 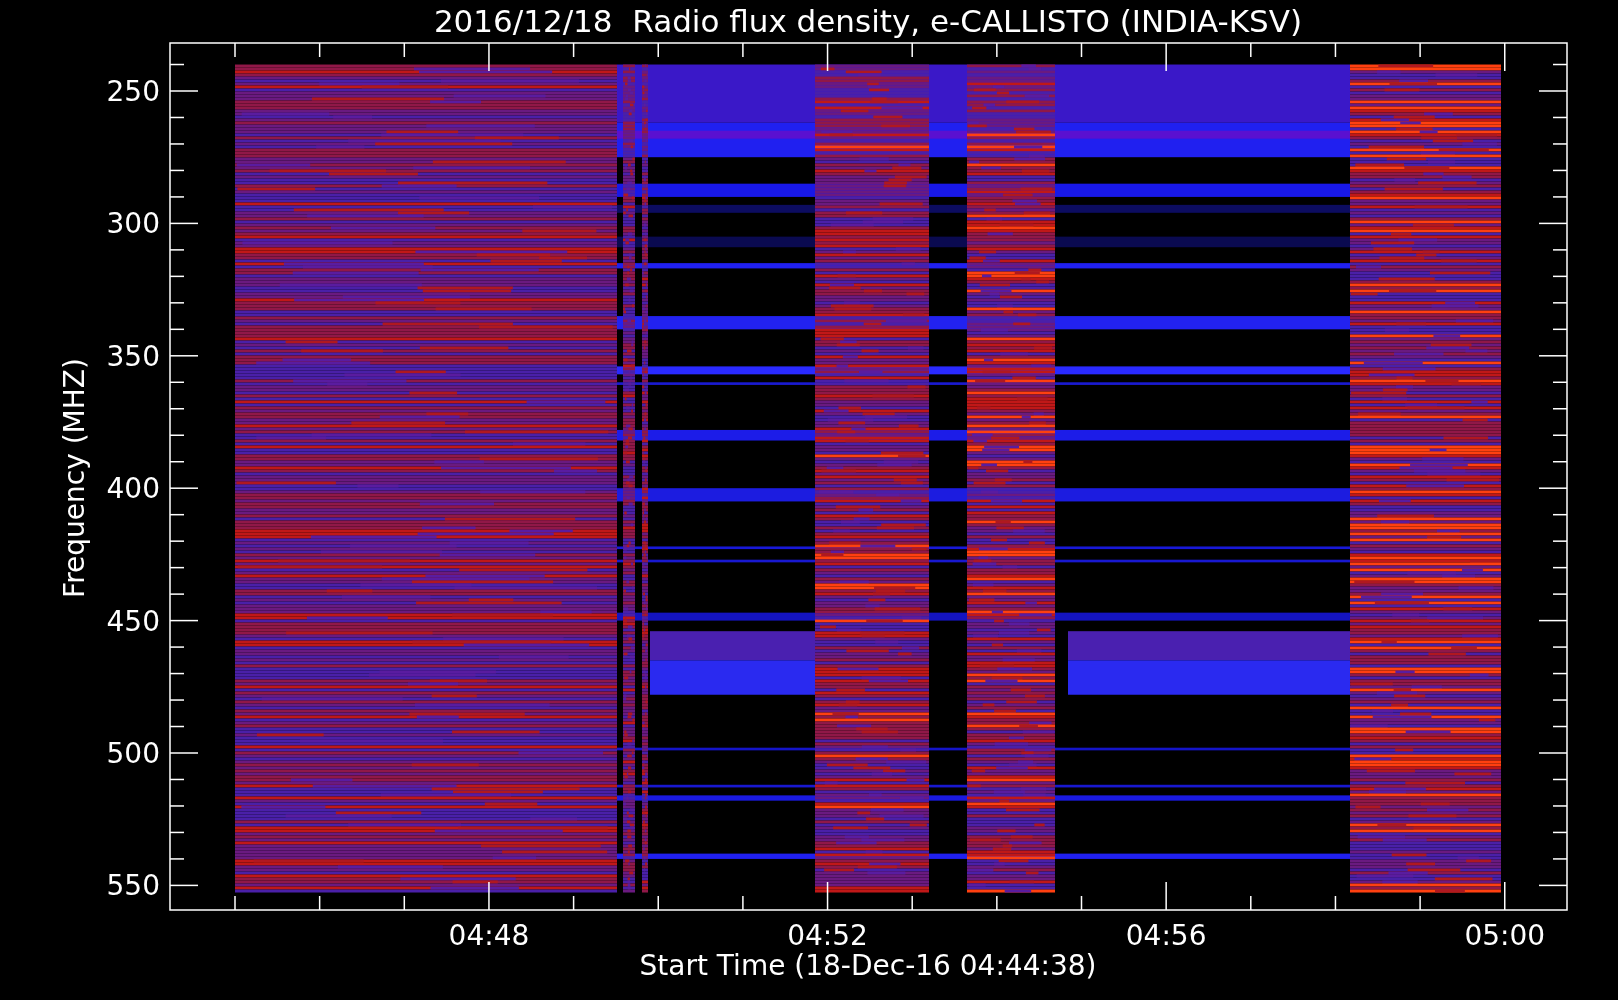 What do you see at coordinates (133, 489) in the screenshot?
I see `tick-label: 400` at bounding box center [133, 489].